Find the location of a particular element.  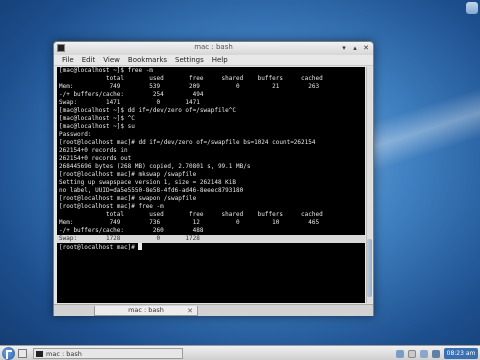

menu-settings: Settings is located at coordinates (189, 60).